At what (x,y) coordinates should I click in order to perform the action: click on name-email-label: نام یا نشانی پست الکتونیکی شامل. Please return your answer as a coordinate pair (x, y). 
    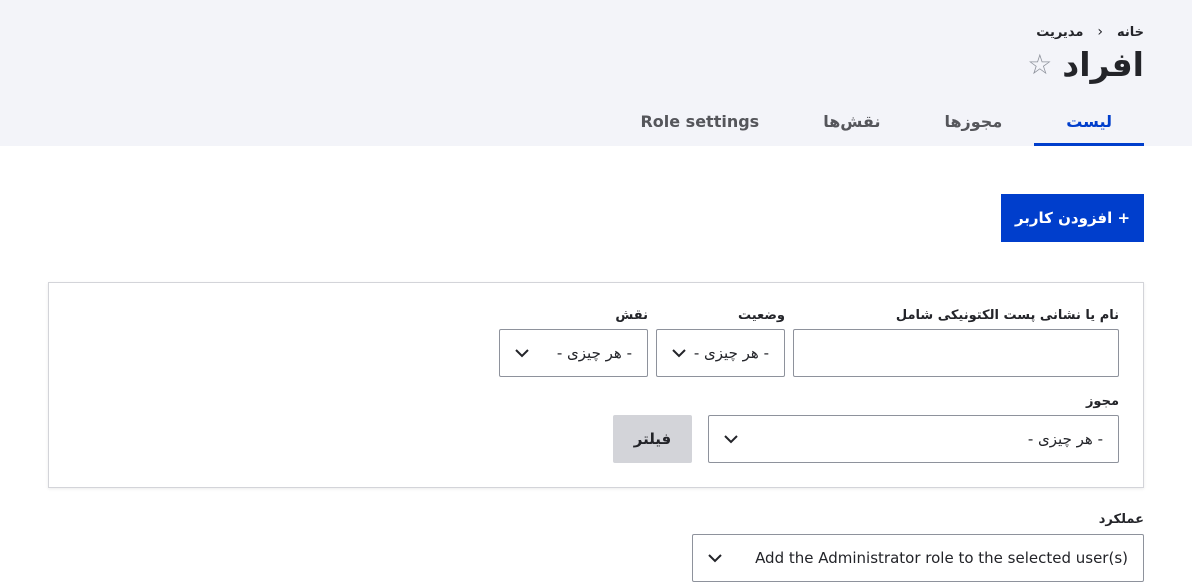
    Looking at the image, I should click on (1007, 315).